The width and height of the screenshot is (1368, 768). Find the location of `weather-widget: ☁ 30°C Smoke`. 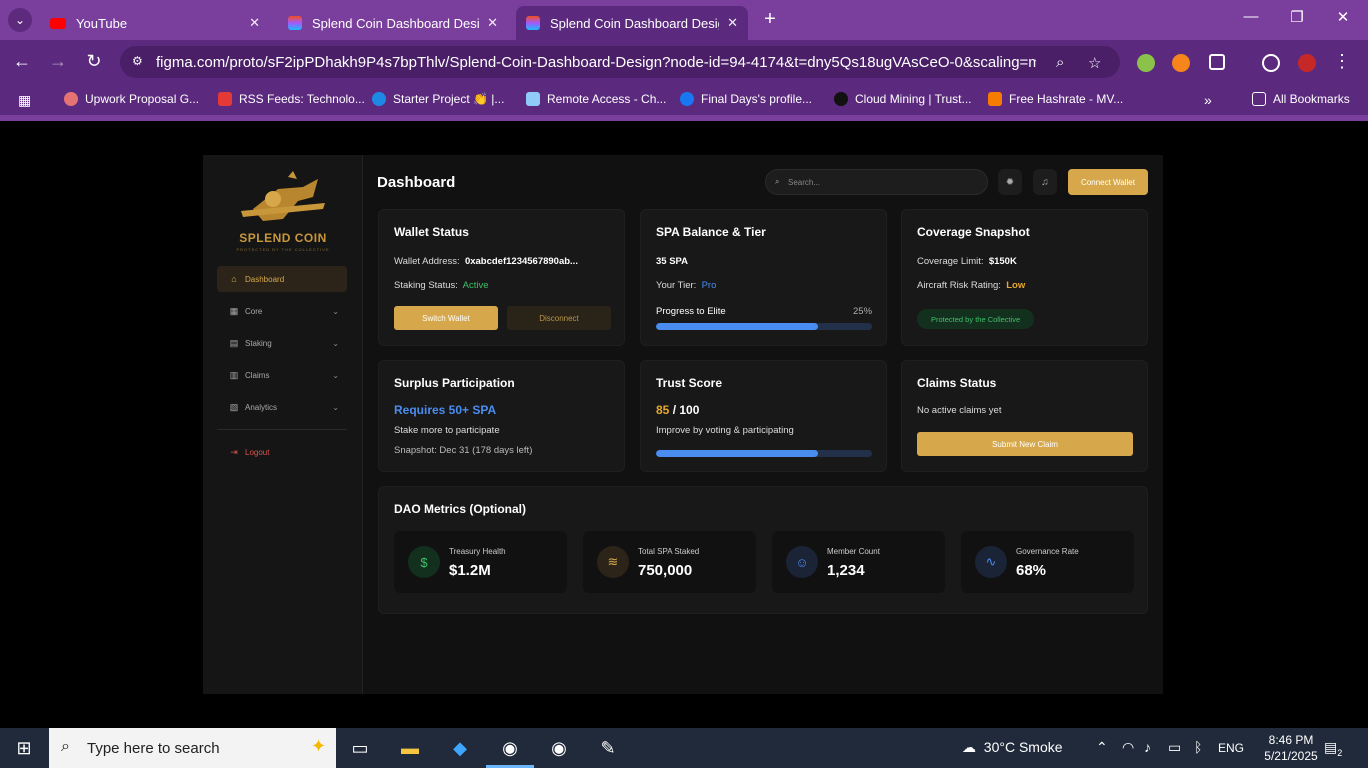

weather-widget: ☁ 30°C Smoke is located at coordinates (1012, 747).